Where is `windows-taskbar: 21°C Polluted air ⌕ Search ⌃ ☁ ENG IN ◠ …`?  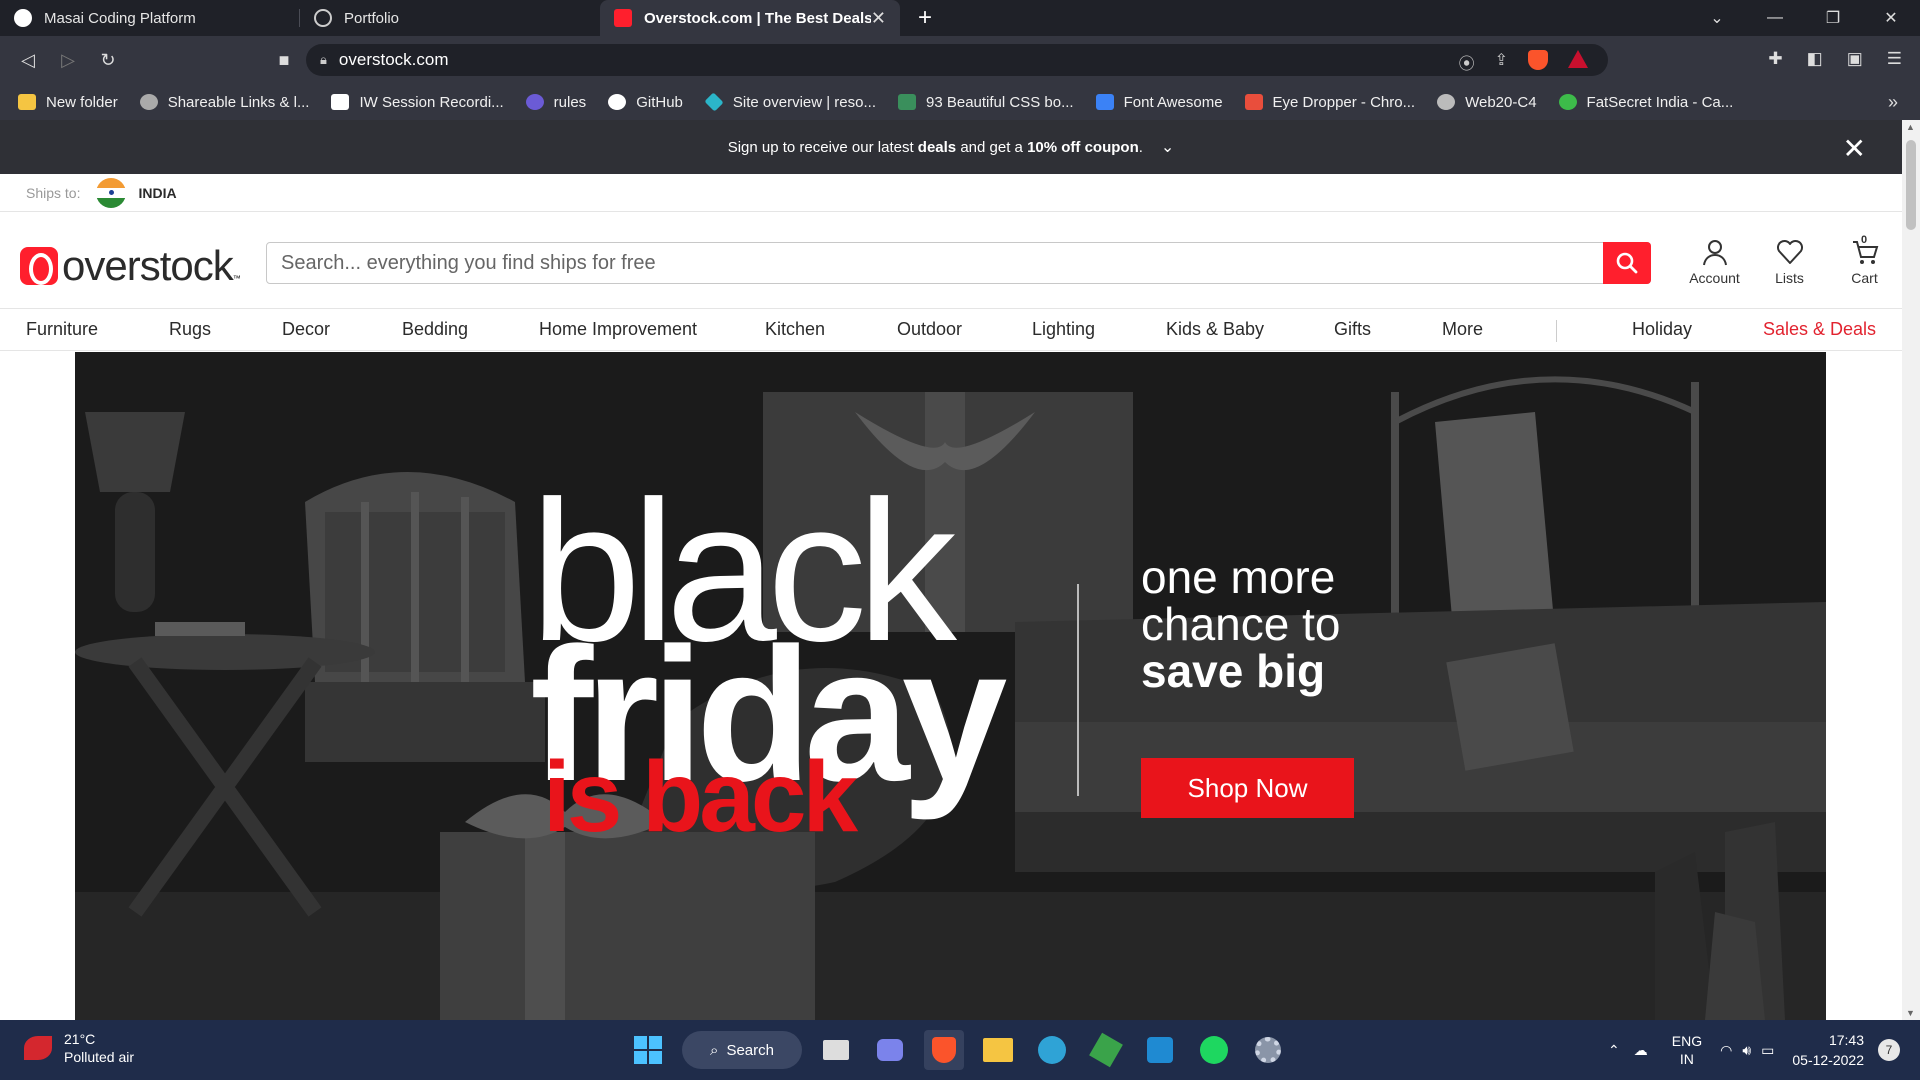
windows-taskbar: 21°C Polluted air ⌕ Search ⌃ ☁ ENG IN ◠ … is located at coordinates (960, 1050).